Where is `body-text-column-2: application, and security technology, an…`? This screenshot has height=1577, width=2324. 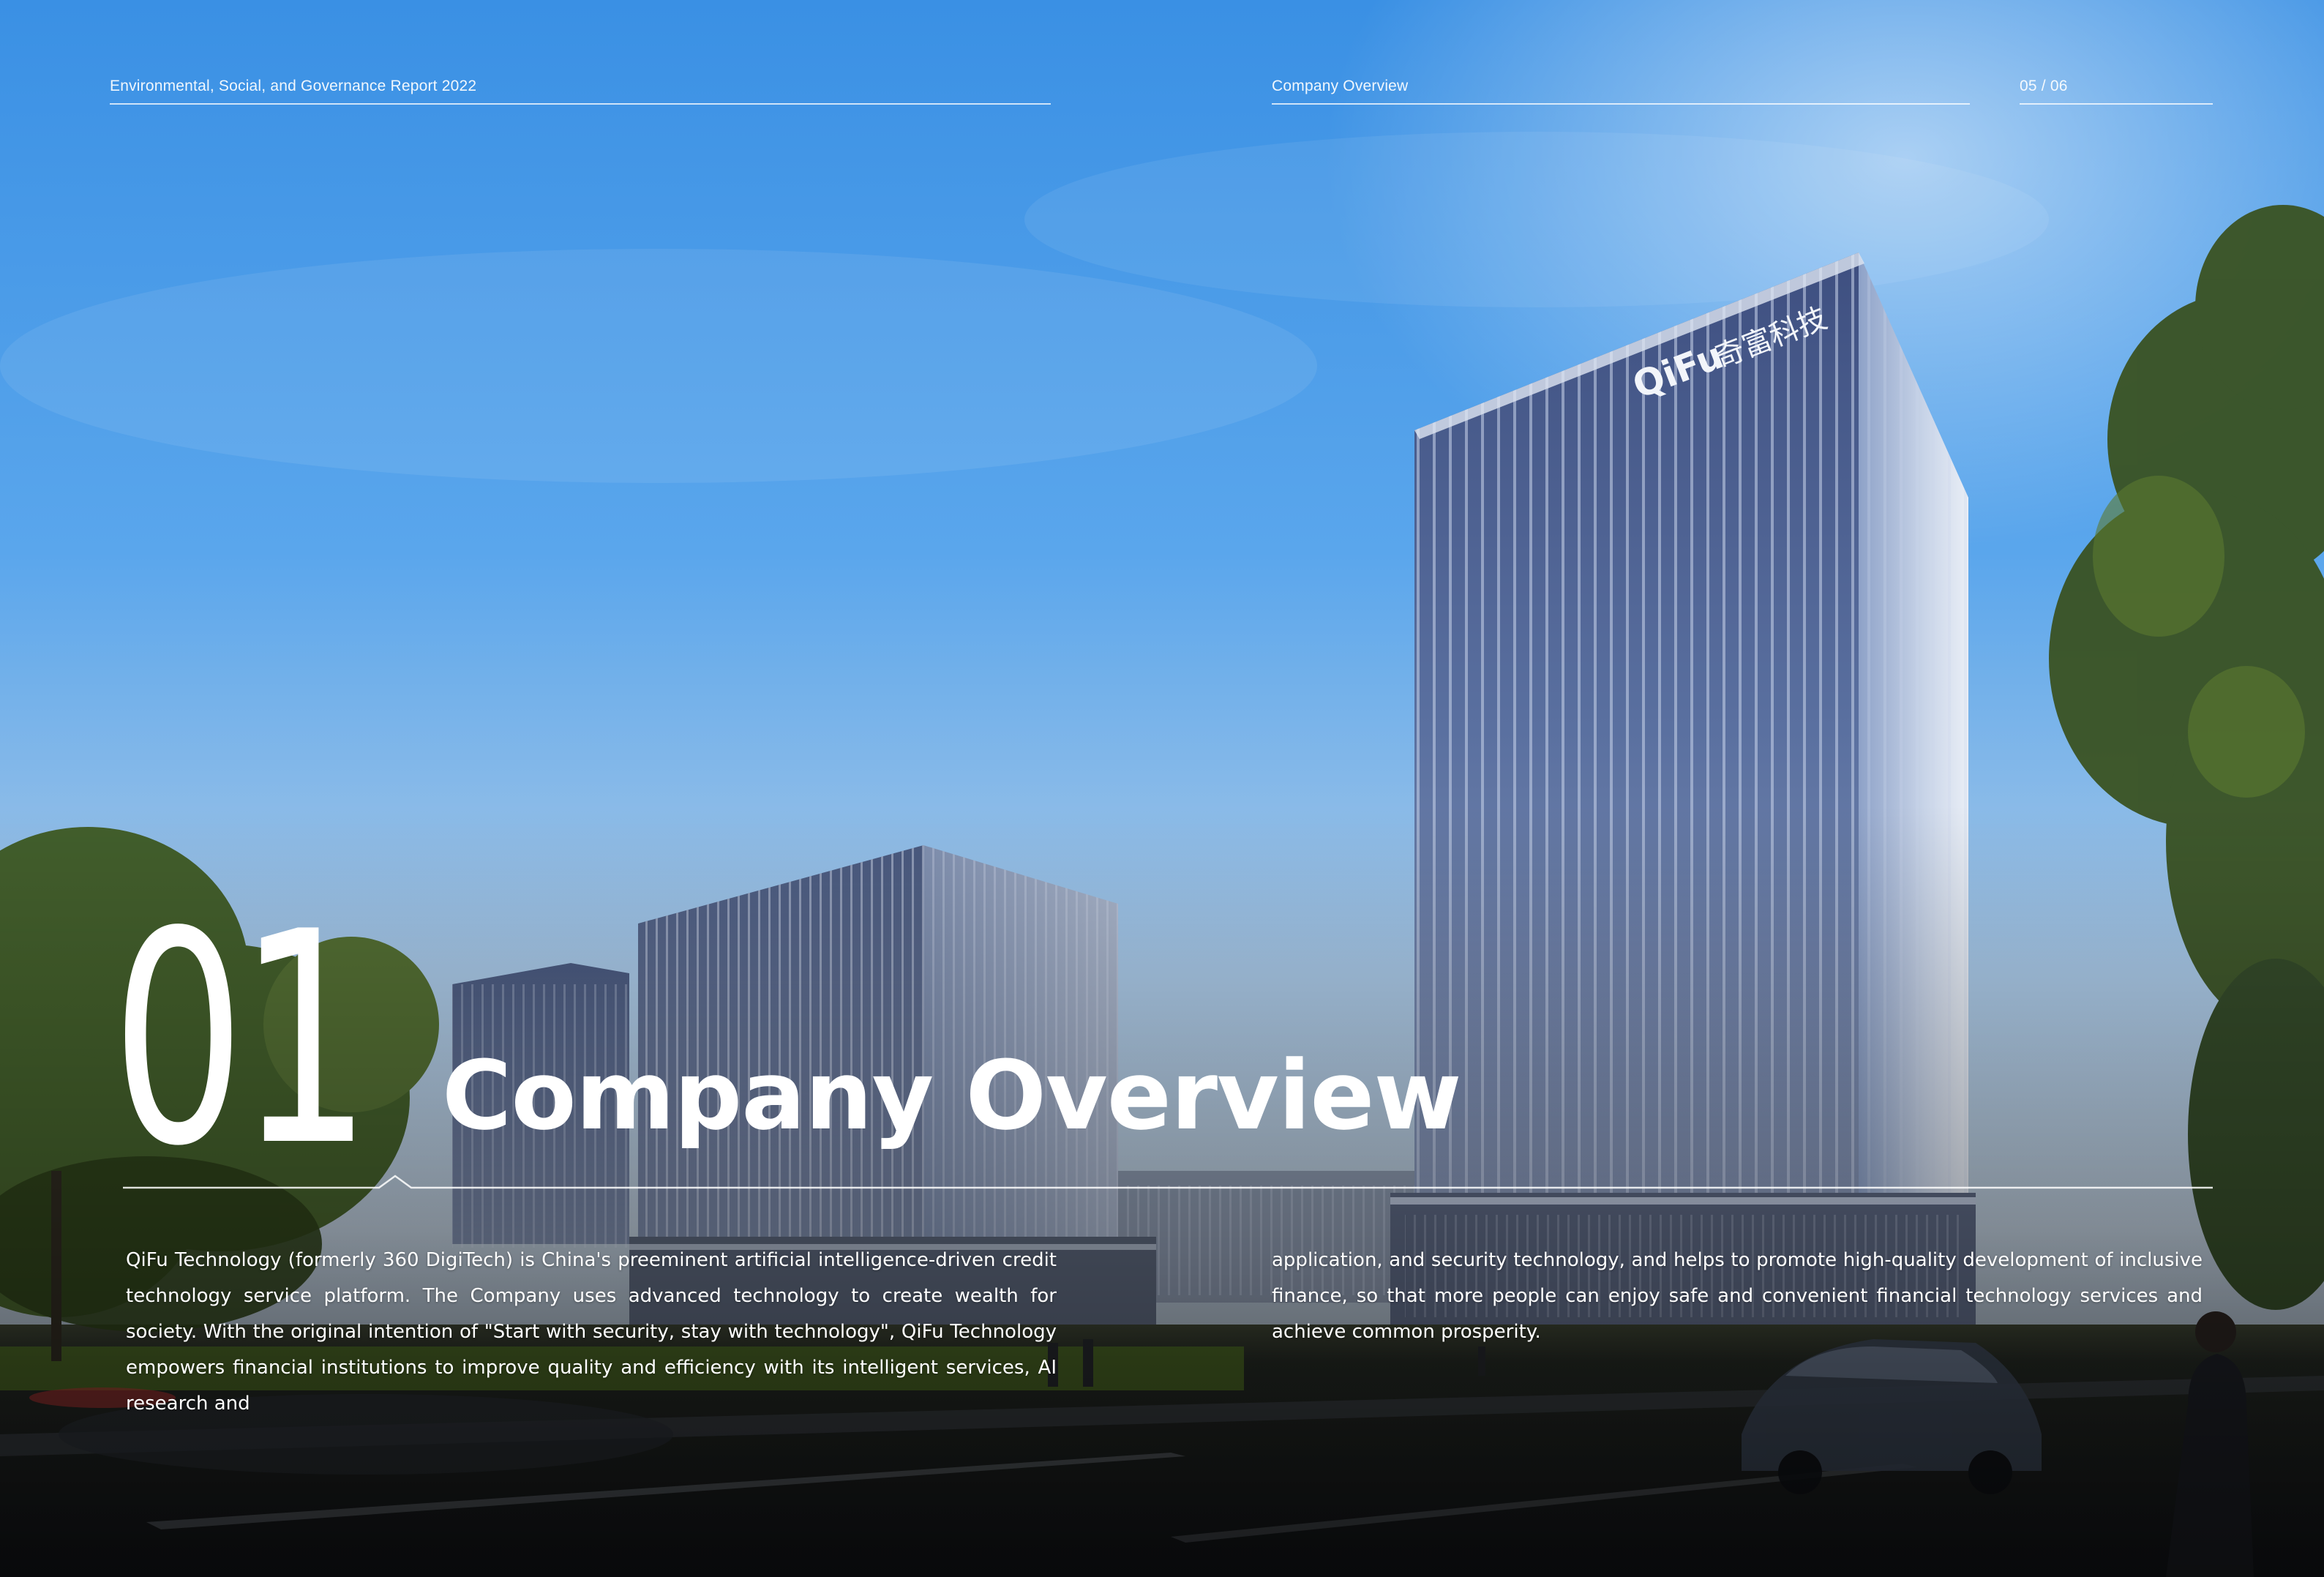 body-text-column-2: application, and security technology, an… is located at coordinates (1738, 1296).